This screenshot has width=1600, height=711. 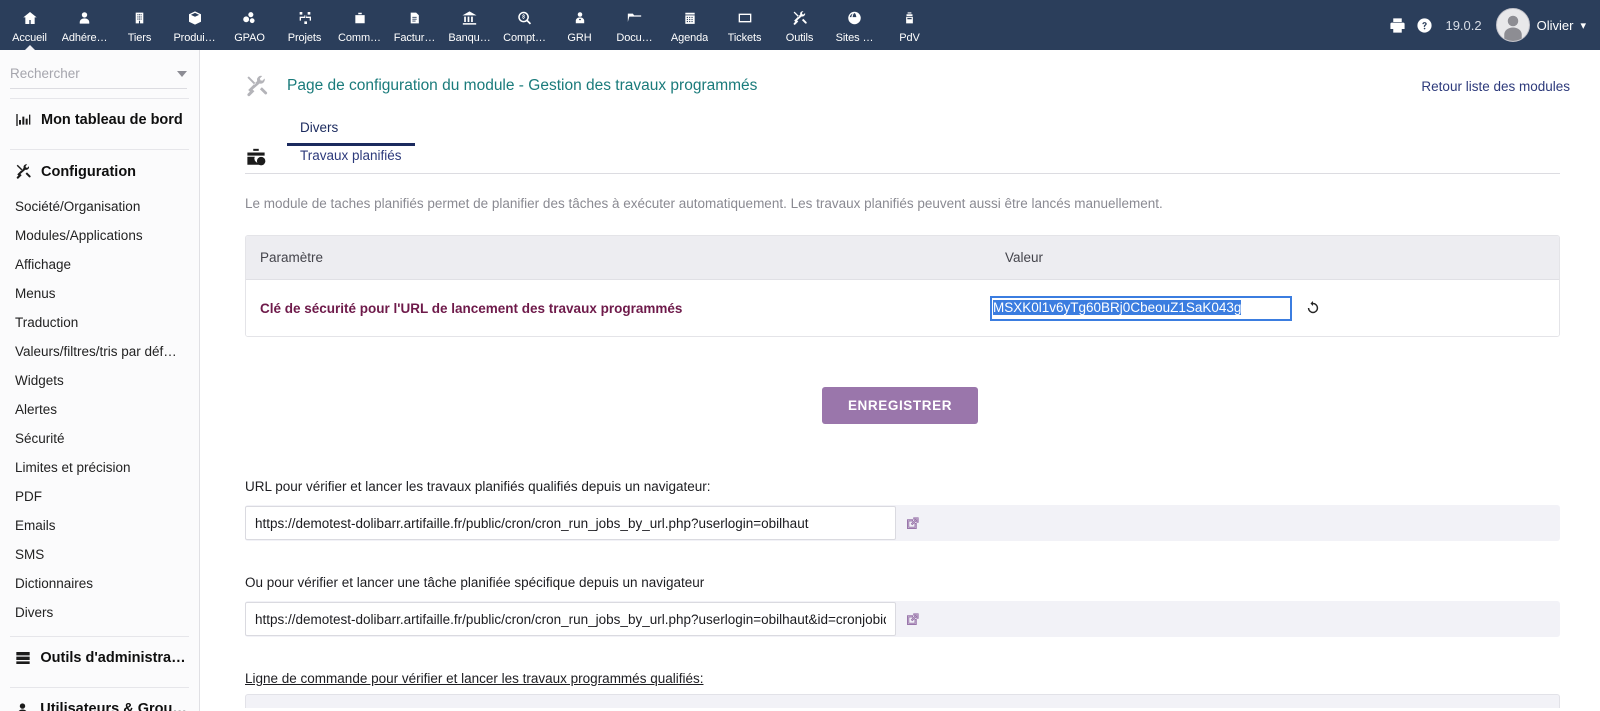 What do you see at coordinates (1555, 25) in the screenshot?
I see `user-name: Olivier` at bounding box center [1555, 25].